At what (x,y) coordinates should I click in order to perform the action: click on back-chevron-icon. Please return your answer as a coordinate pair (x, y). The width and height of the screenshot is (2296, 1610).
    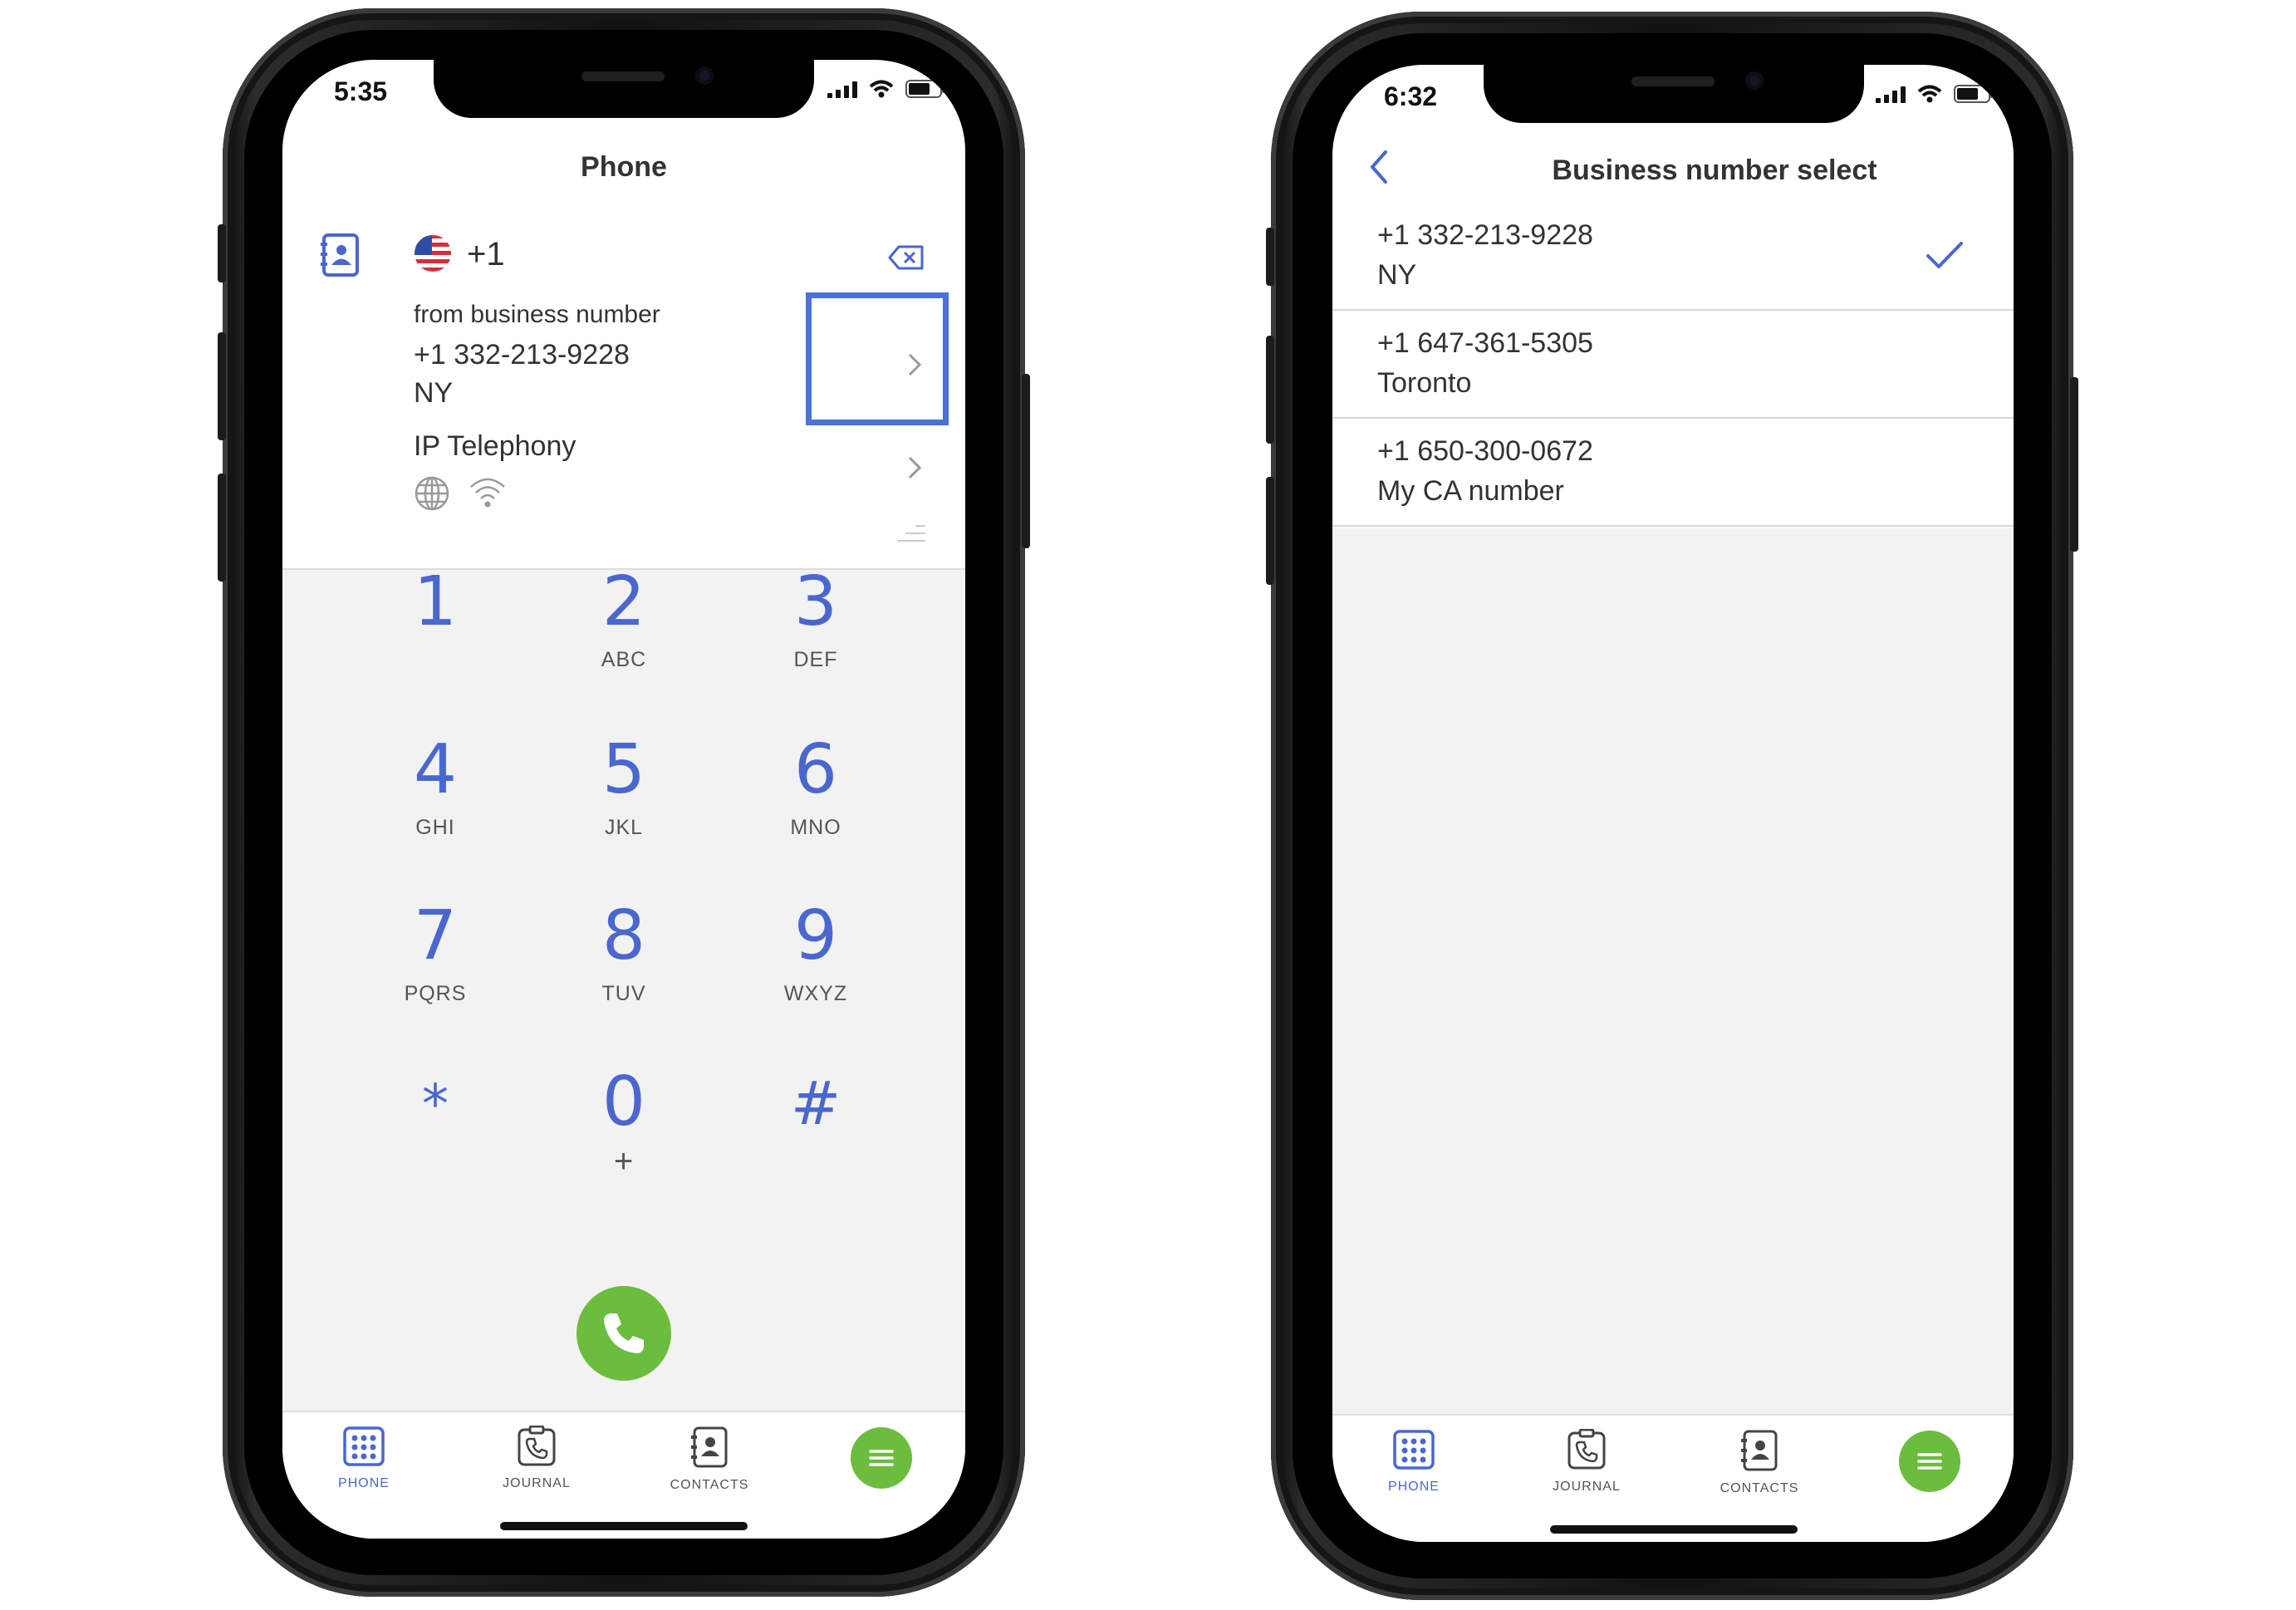
    Looking at the image, I should click on (1379, 167).